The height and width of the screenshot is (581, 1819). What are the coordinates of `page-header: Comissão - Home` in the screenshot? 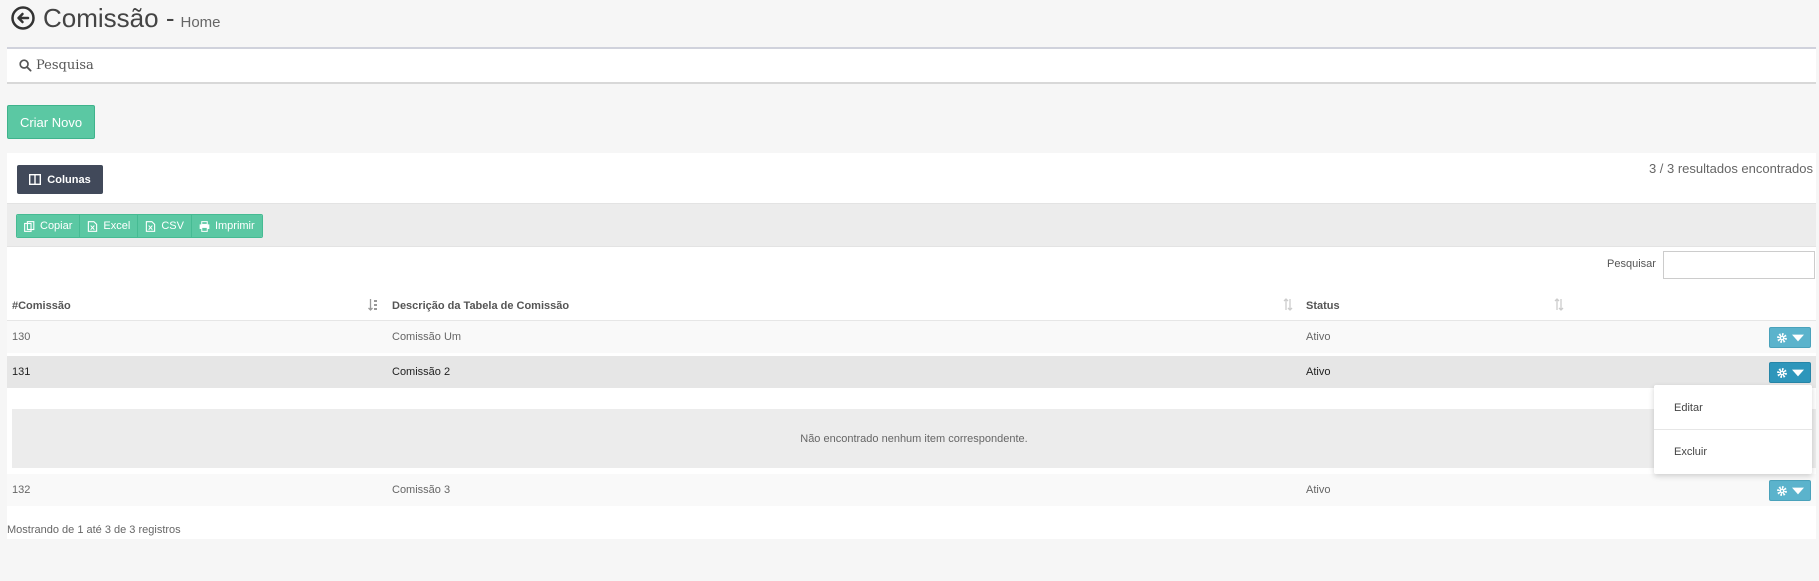 It's located at (115, 18).